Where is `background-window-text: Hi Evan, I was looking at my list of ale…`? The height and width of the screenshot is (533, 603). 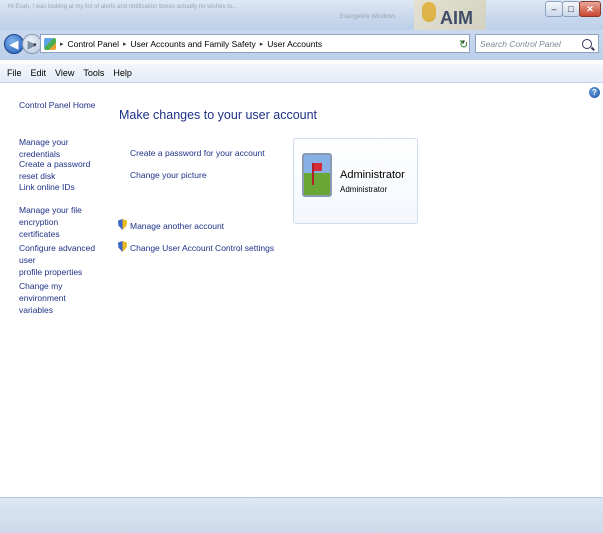
background-window-text: Hi Evan, I was looking at my list of ale… is located at coordinates (123, 7).